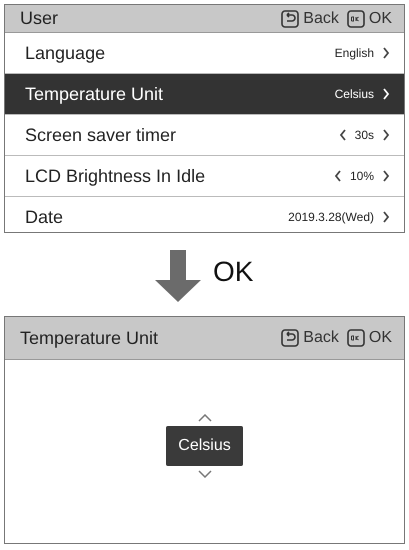  I want to click on chevron-down-icon, so click(205, 474).